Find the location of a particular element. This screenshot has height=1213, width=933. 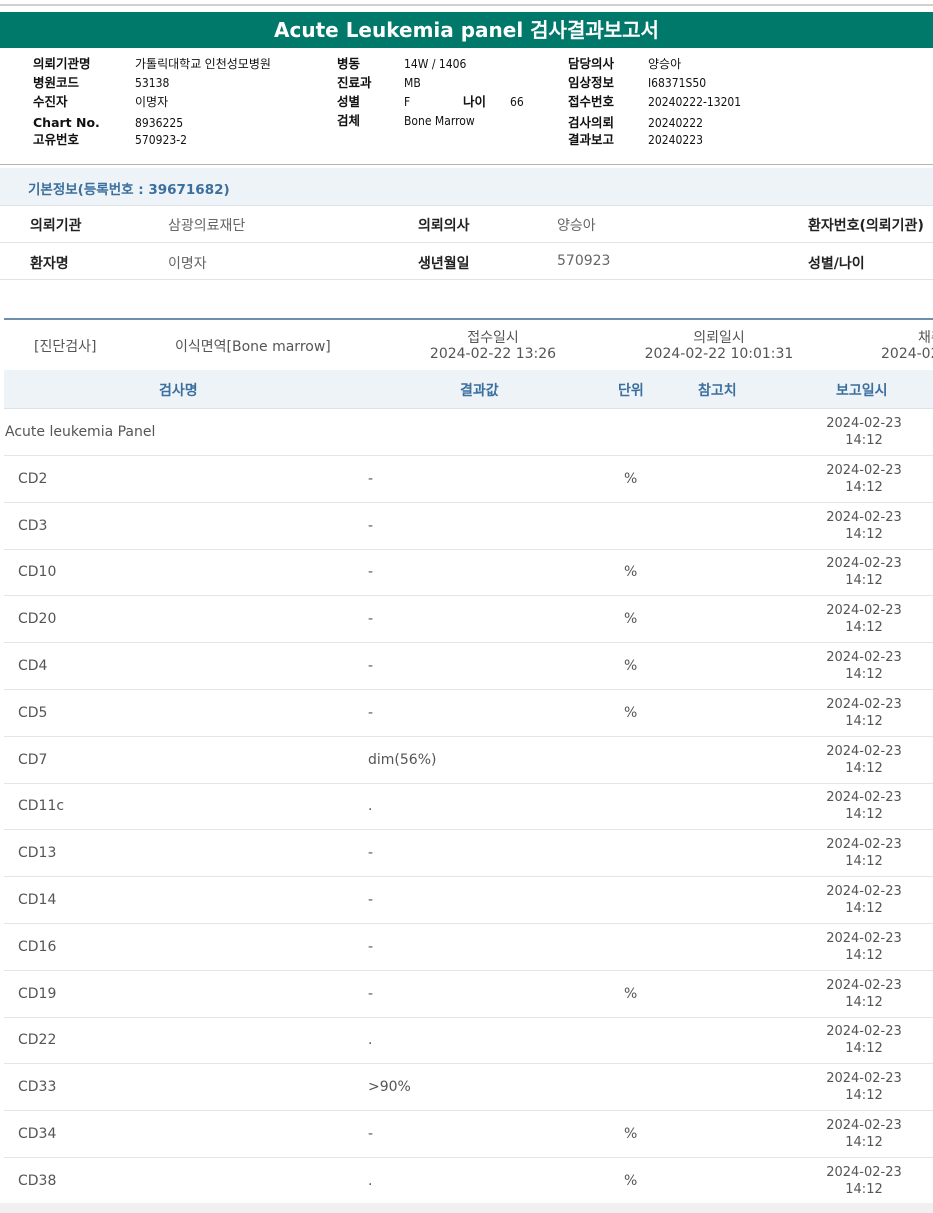

header-value: F is located at coordinates (407, 102).